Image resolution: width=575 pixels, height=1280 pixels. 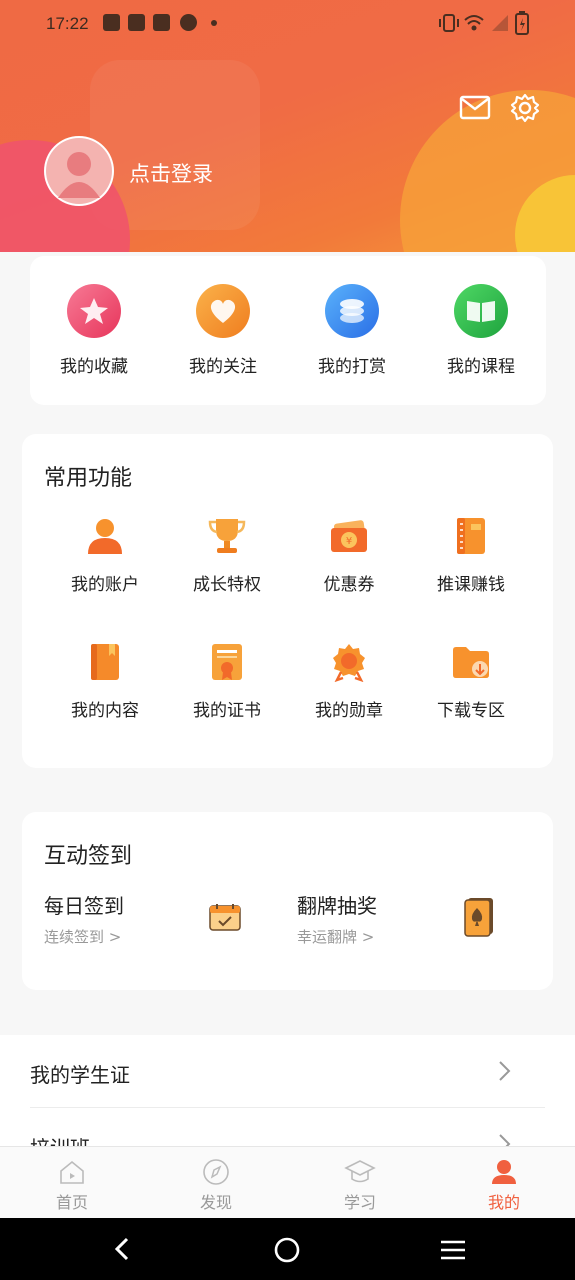 I want to click on status-bar: 17:22, so click(x=287, y=24).